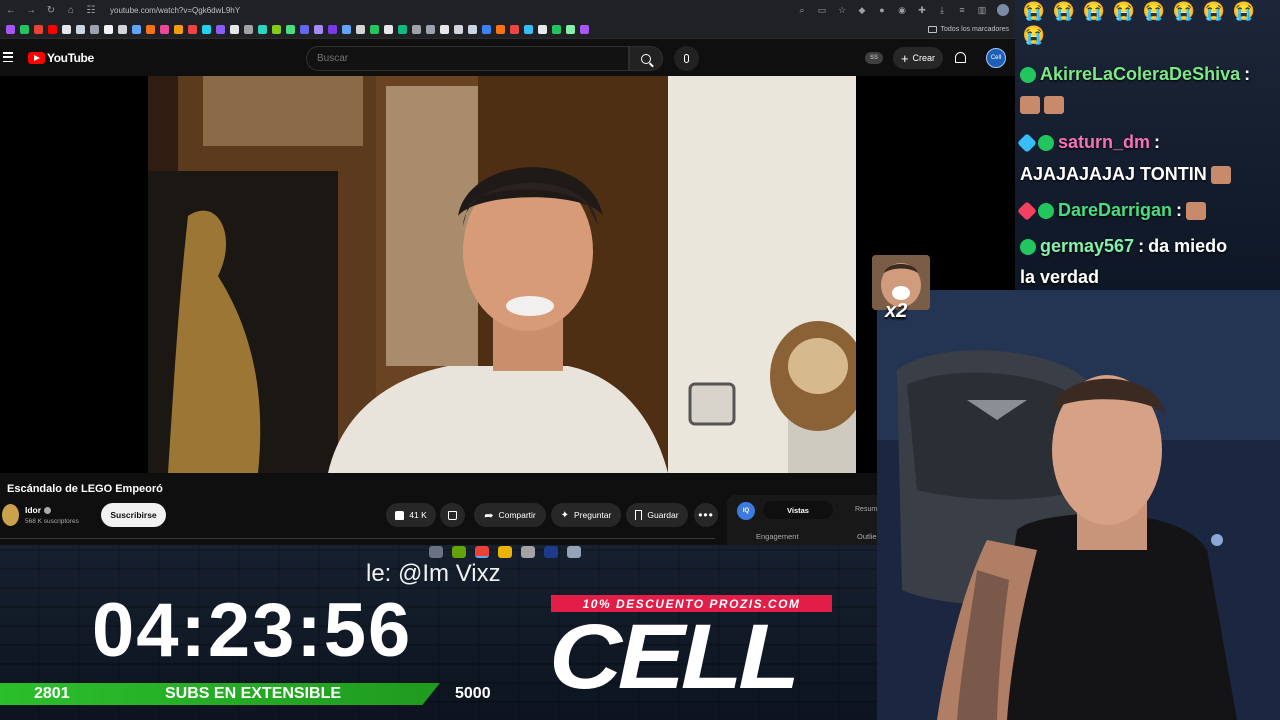  Describe the element at coordinates (467, 58) in the screenshot. I see `search-input` at that location.